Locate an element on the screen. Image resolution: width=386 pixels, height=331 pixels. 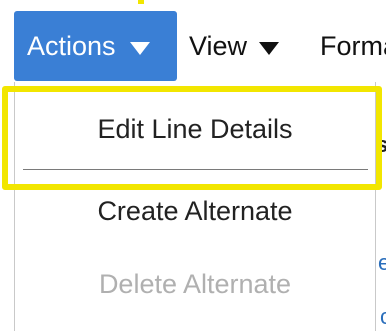
menu-item-edit-line-details: Edit Line Details is located at coordinates (195, 129).